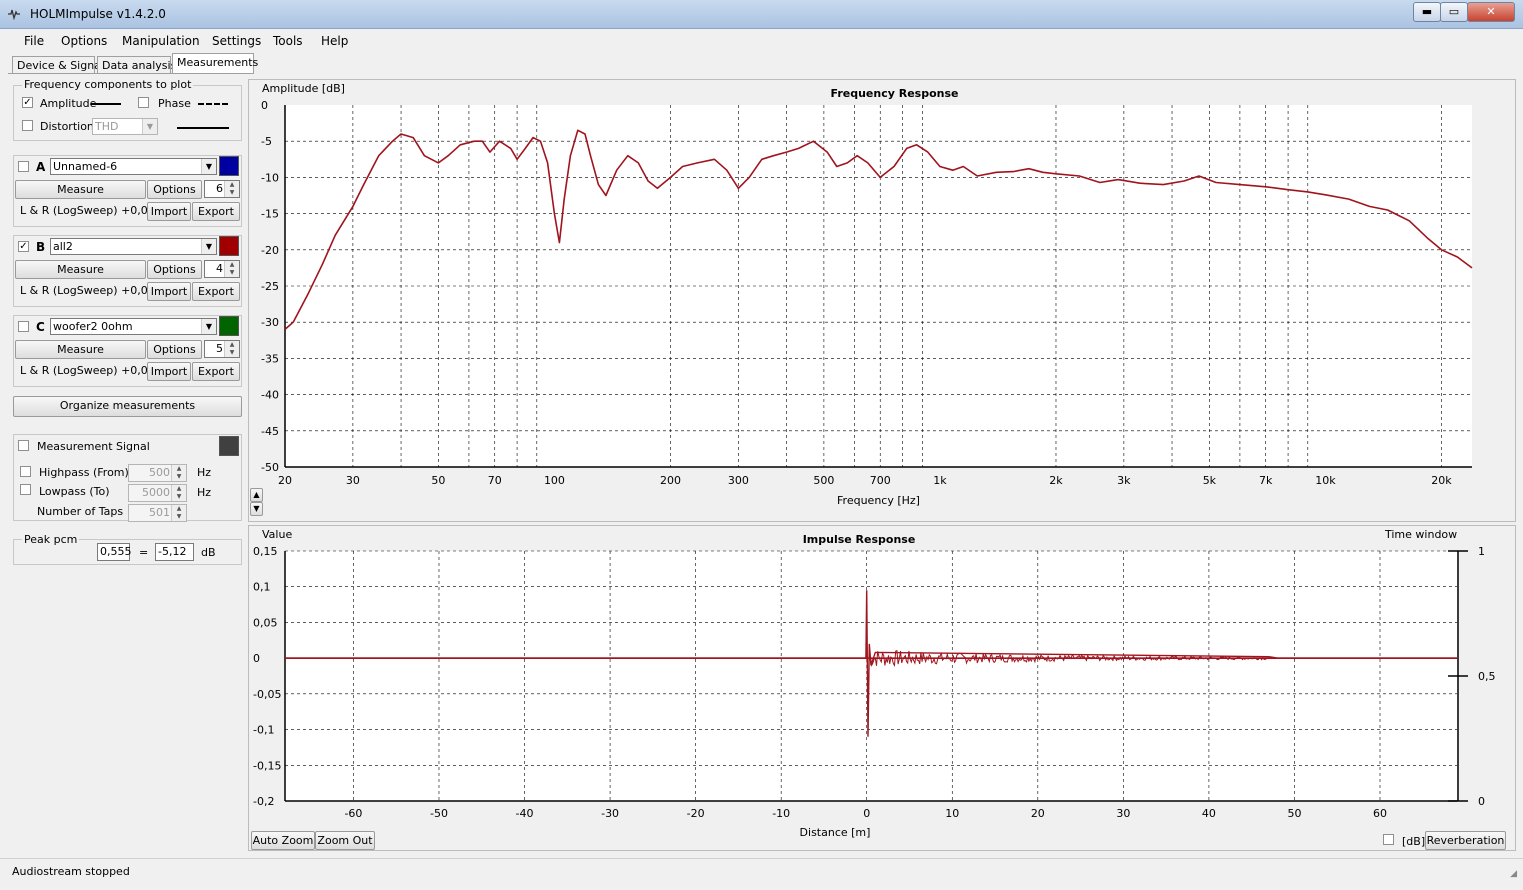  Describe the element at coordinates (256, 509) in the screenshot. I see `scroll-down-button: ▼` at that location.